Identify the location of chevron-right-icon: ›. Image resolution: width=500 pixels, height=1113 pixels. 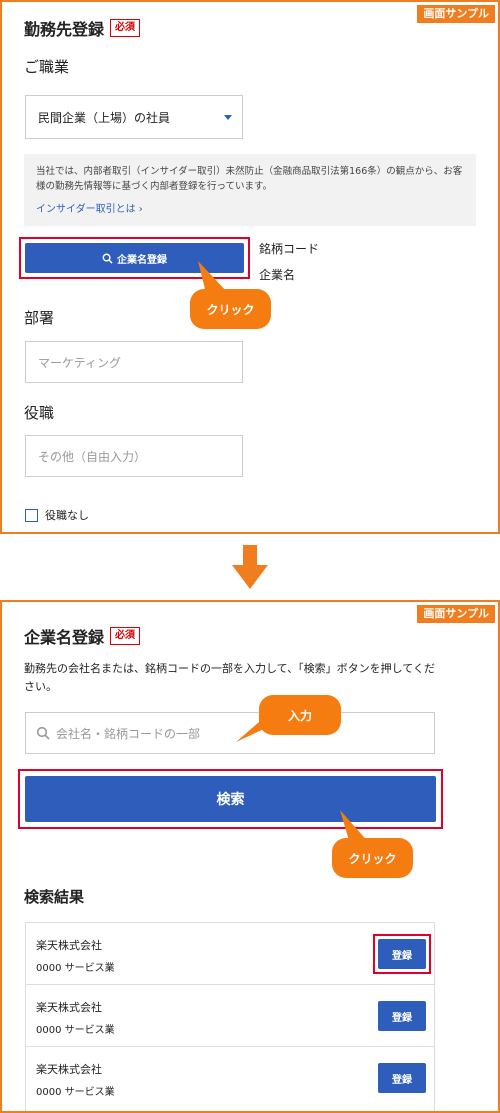
(140, 209).